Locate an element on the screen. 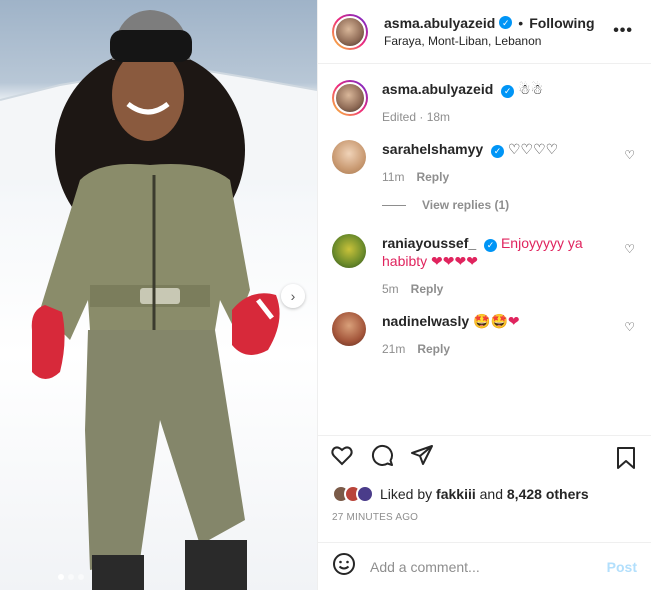 This screenshot has height=590, width=651. comment-time: 11m is located at coordinates (393, 177).